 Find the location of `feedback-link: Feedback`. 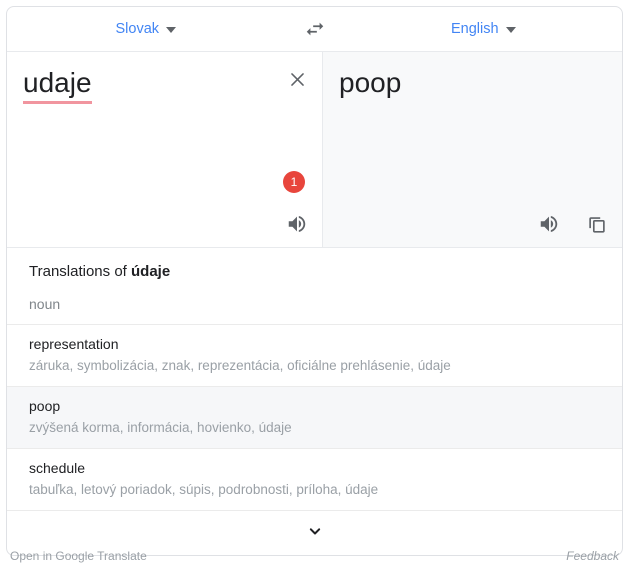

feedback-link: Feedback is located at coordinates (592, 556).